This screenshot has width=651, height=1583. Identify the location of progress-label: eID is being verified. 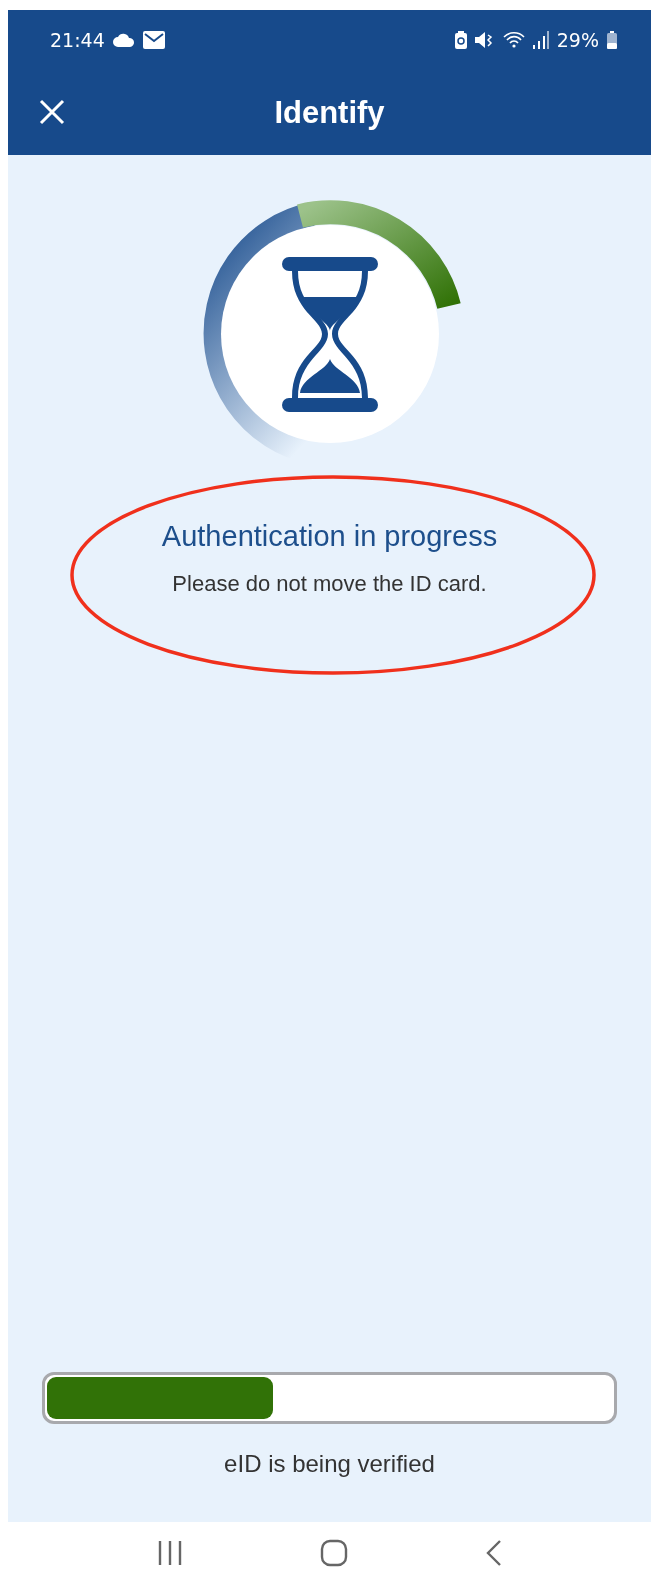
(329, 1464).